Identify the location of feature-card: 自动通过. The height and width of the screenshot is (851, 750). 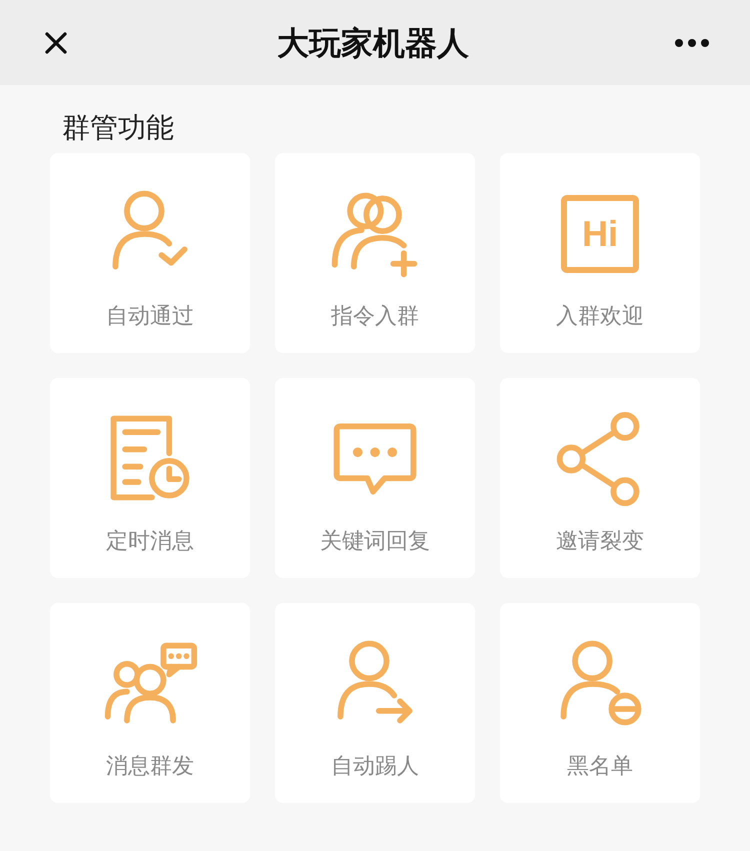
(150, 253).